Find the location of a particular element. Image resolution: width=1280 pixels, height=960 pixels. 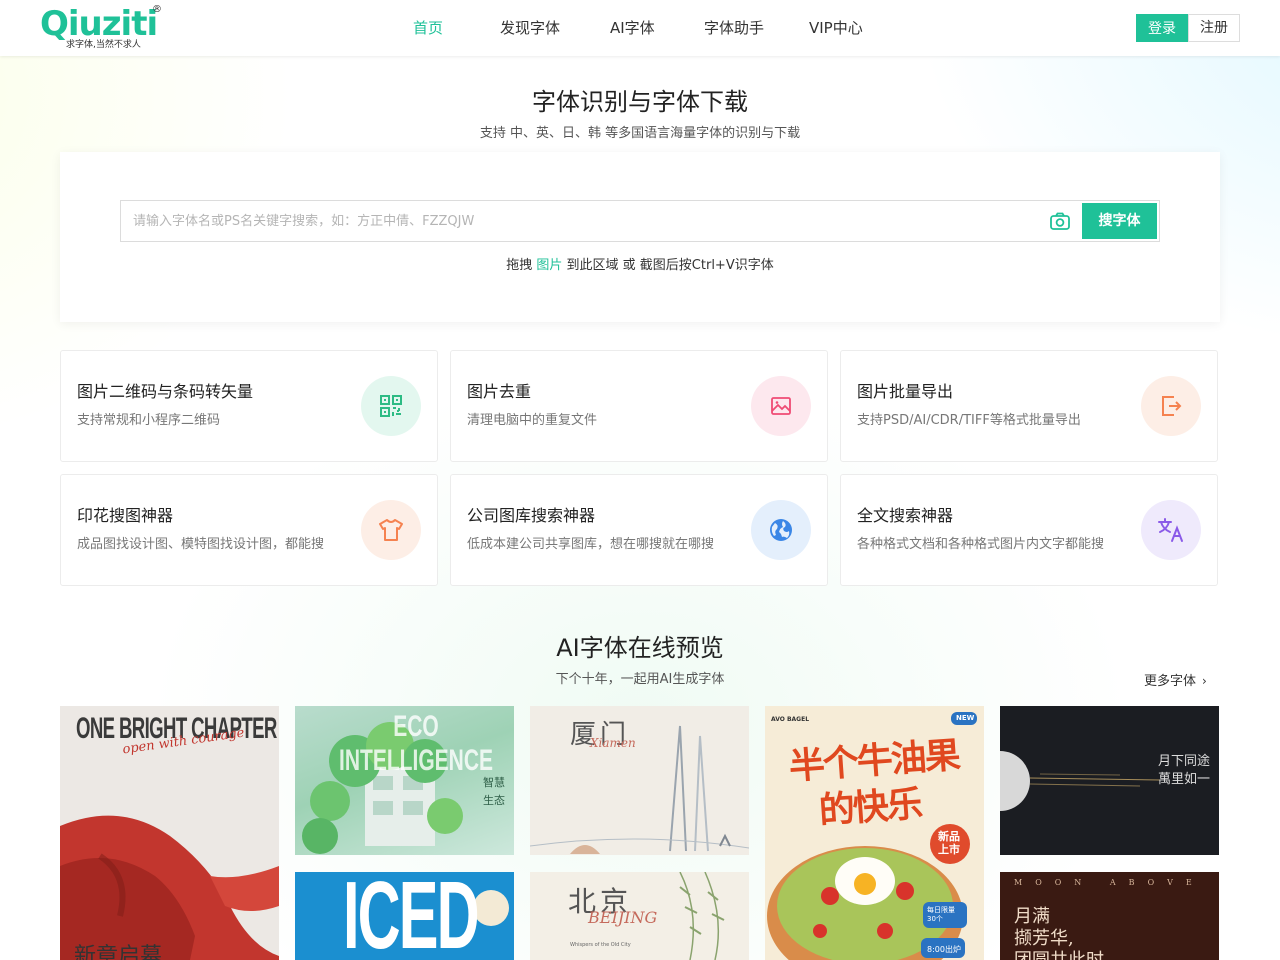

chevron-right-icon: › is located at coordinates (1204, 681).